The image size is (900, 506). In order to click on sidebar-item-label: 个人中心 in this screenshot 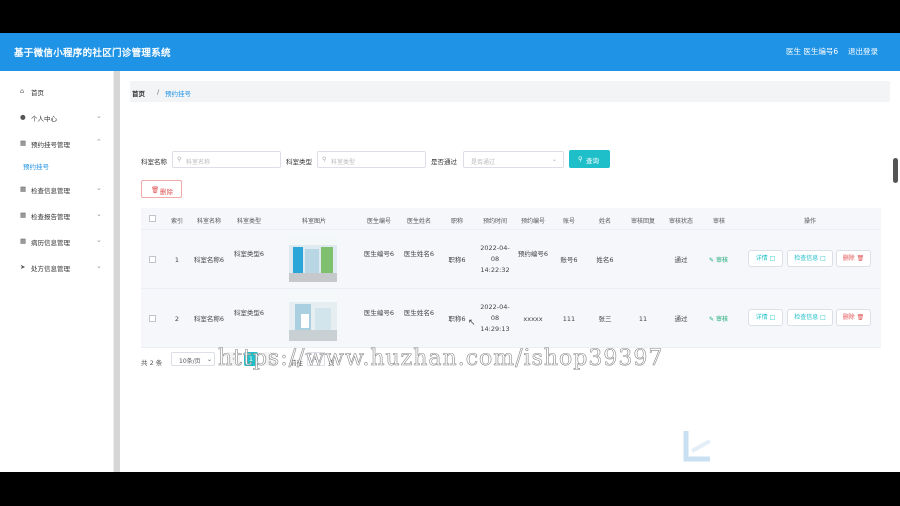, I will do `click(44, 119)`.